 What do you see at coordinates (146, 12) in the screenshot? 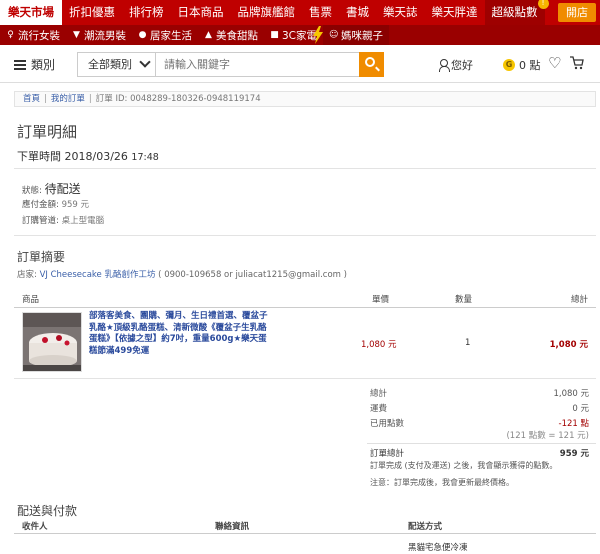
I see `nav-ranking: 排行榜` at bounding box center [146, 12].